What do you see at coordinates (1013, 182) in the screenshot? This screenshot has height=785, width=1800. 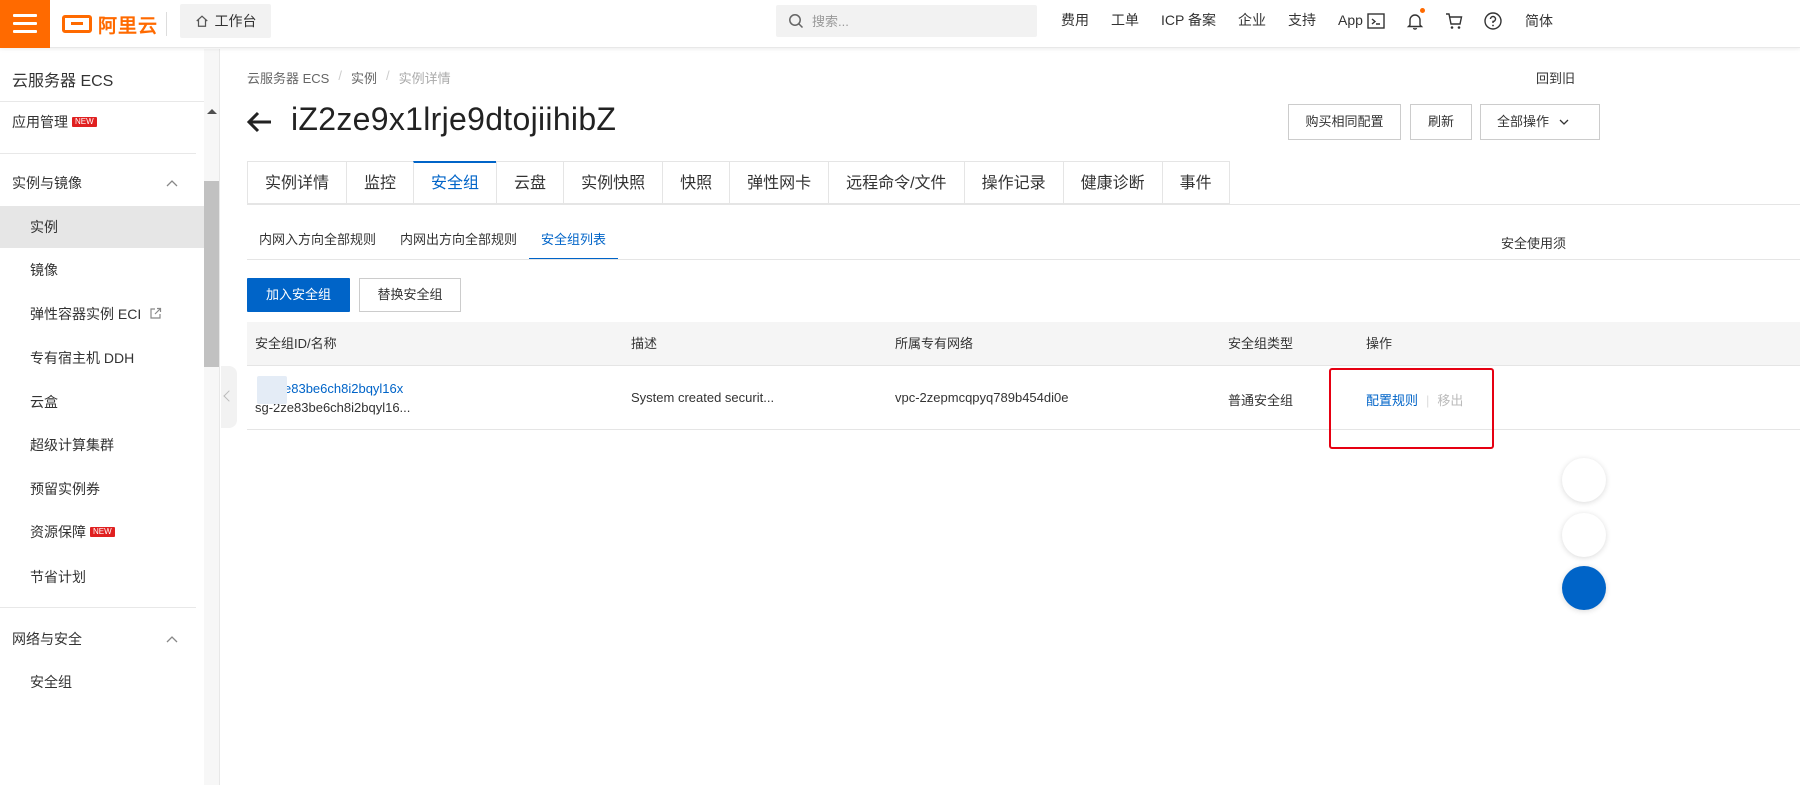 I see `tab-operation-log: 操作记录` at bounding box center [1013, 182].